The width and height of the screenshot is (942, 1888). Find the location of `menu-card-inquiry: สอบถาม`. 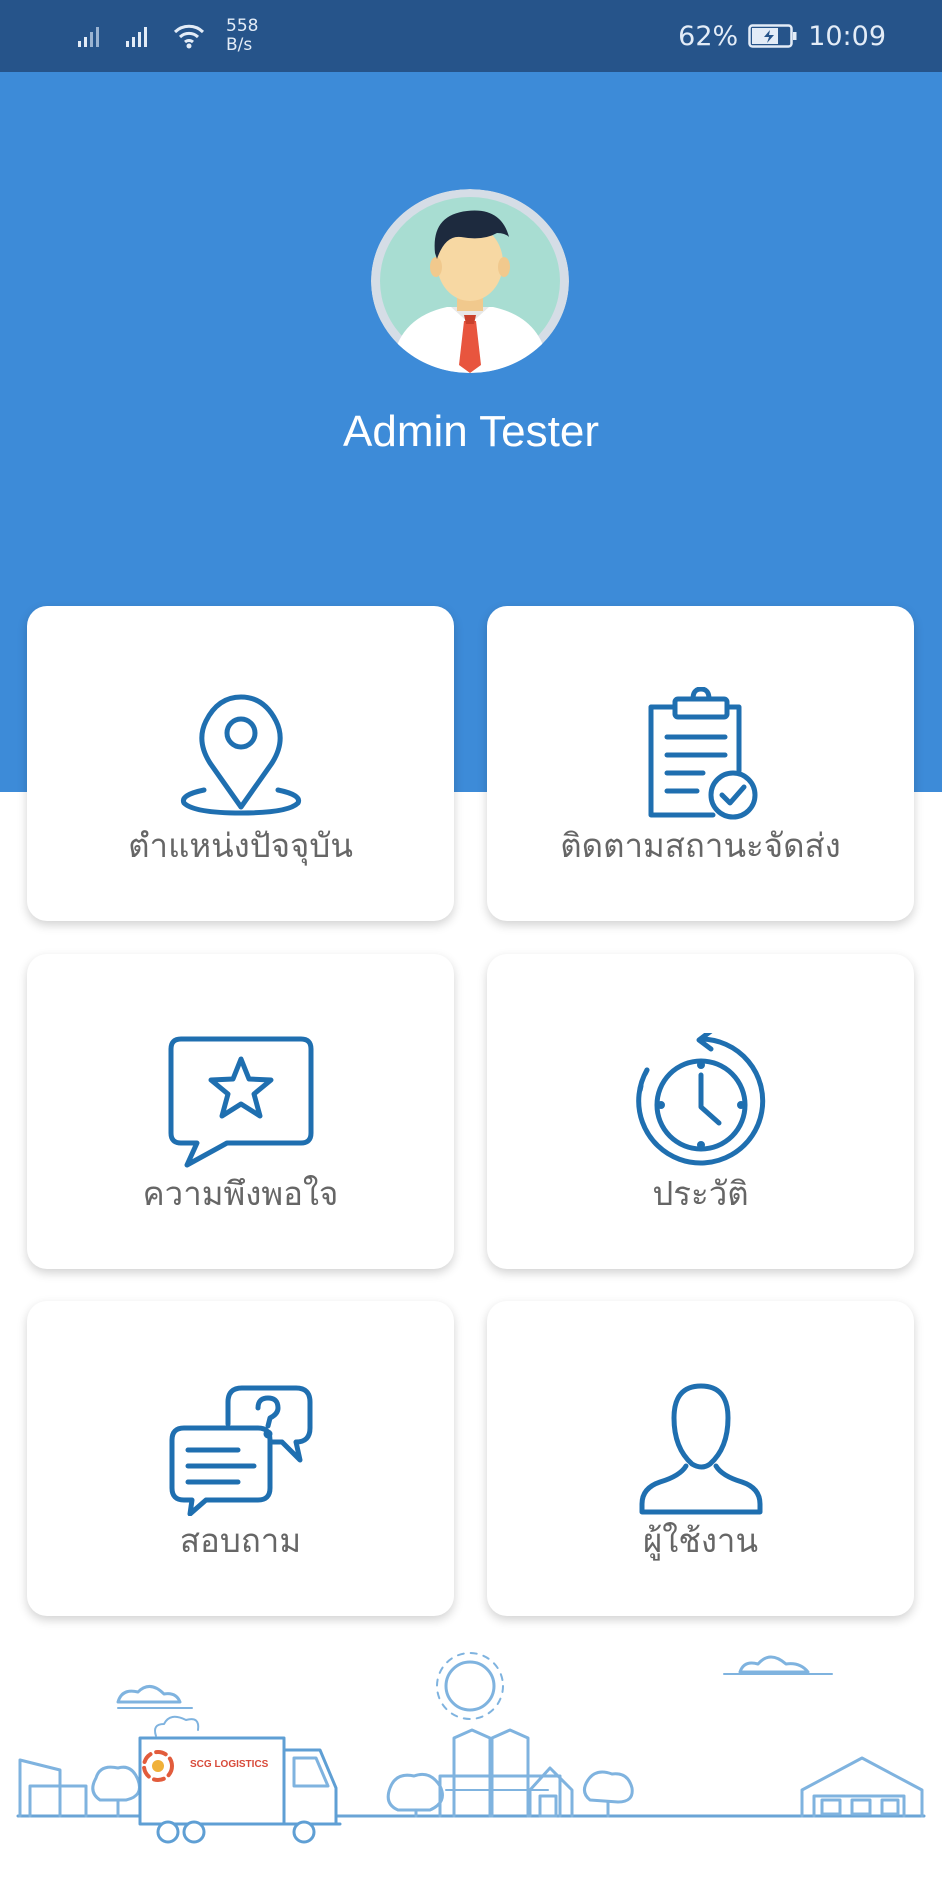

menu-card-inquiry: สอบถาม is located at coordinates (240, 1458).